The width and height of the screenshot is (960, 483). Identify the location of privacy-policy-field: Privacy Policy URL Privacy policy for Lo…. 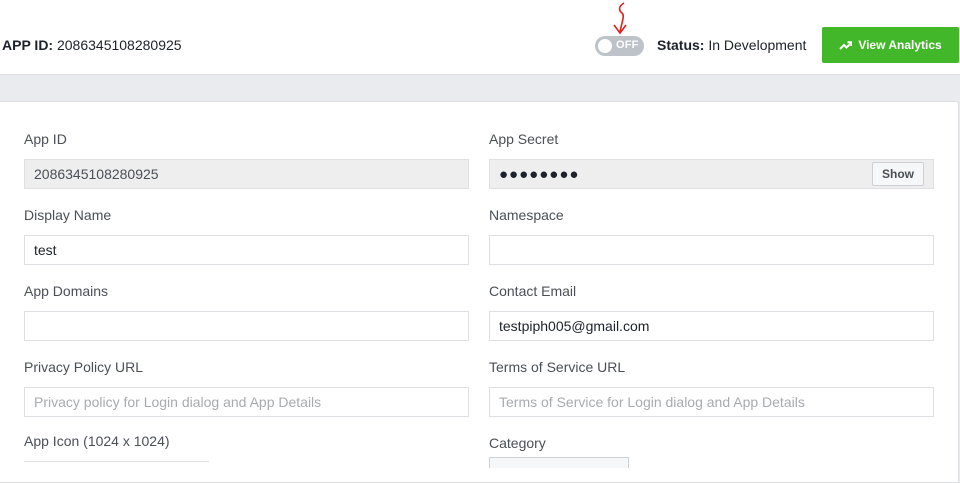
(246, 388).